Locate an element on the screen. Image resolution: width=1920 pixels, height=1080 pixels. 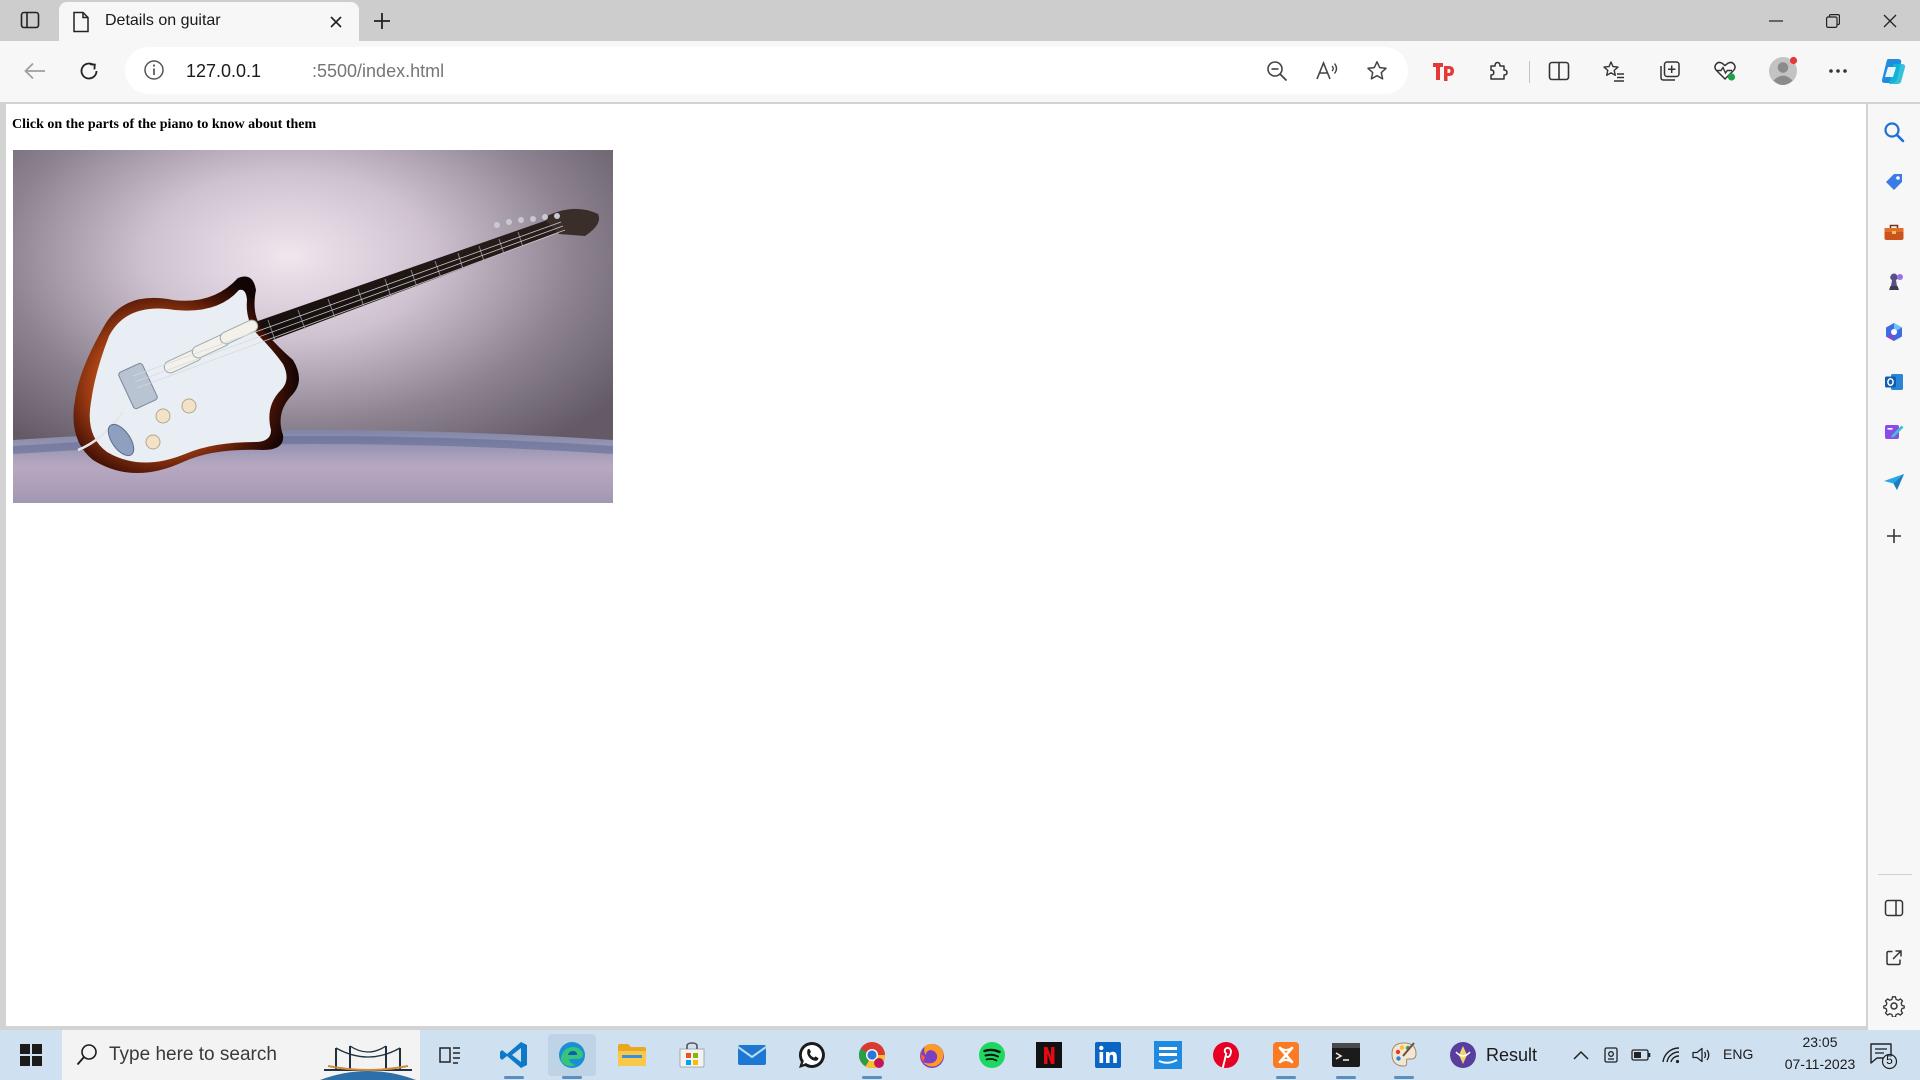
sidebar-open-external-button is located at coordinates (1894, 958).